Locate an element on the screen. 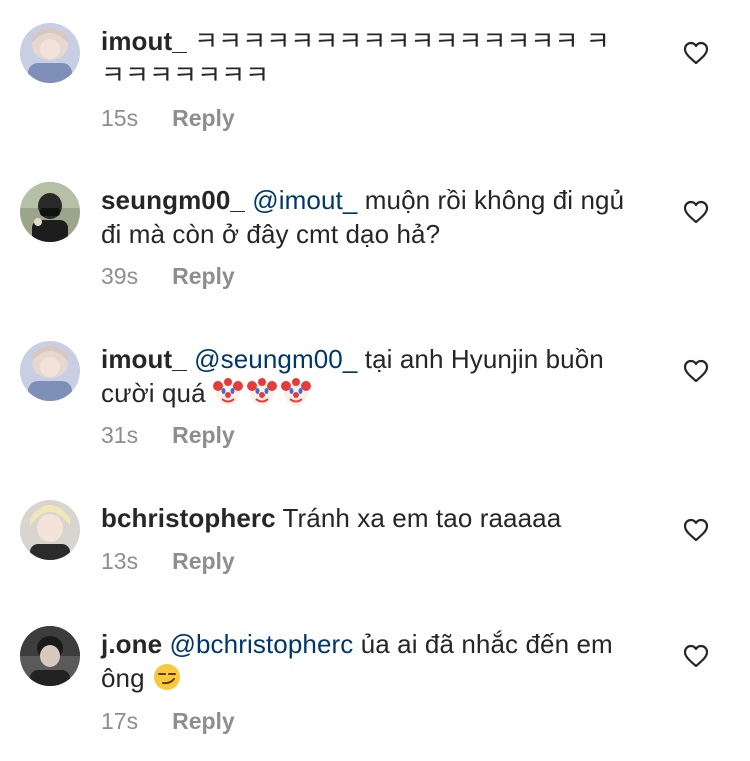  comment-text: imout_ ㅋㅋㅋㅋㅋㅋㅋㅋㅋㅋㅋㅋㅋㅋㅋㅋ ㅋㅋㅋㅋㅋㅋㅋㅋ is located at coordinates (366, 58).